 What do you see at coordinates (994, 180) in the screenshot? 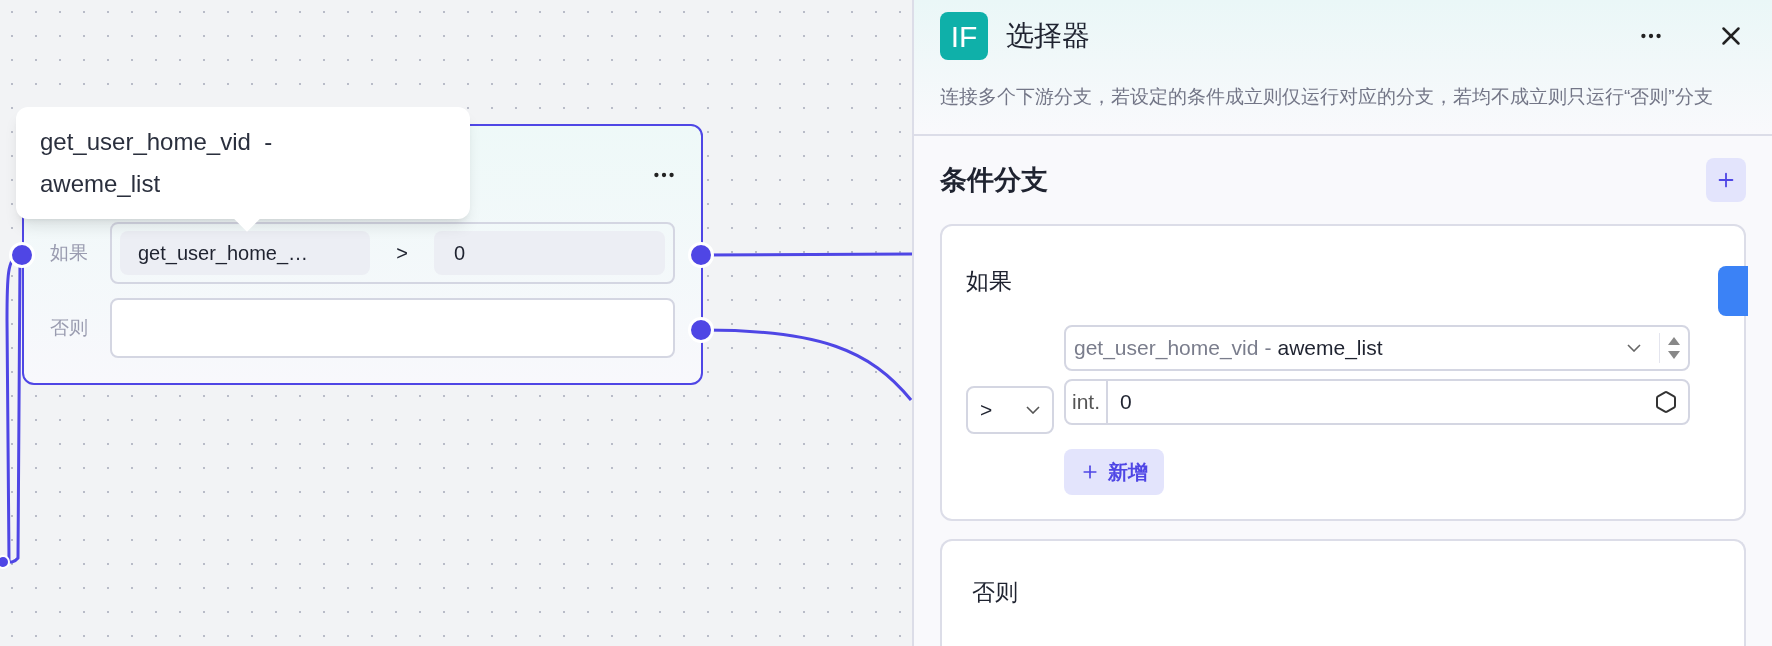
I see `section-title: 条件分支` at bounding box center [994, 180].